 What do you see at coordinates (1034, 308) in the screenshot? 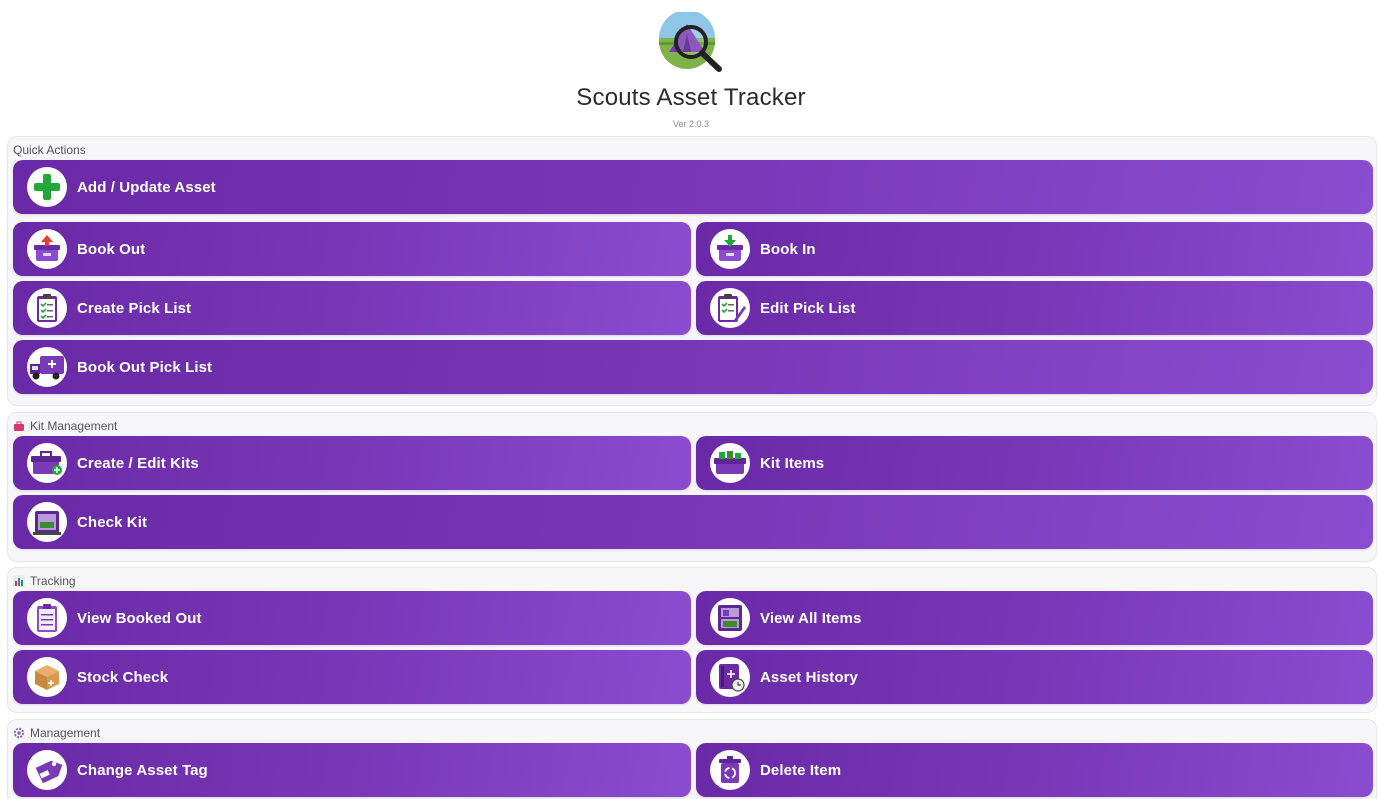
I see `edit-pick-list-button: Edit Pick List` at bounding box center [1034, 308].